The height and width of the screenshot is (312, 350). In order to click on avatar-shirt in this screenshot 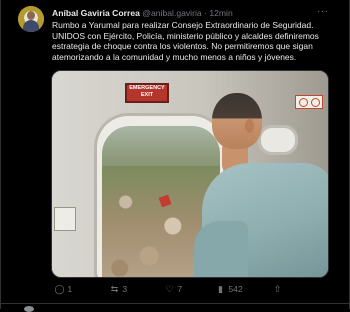, I will do `click(31, 26)`.